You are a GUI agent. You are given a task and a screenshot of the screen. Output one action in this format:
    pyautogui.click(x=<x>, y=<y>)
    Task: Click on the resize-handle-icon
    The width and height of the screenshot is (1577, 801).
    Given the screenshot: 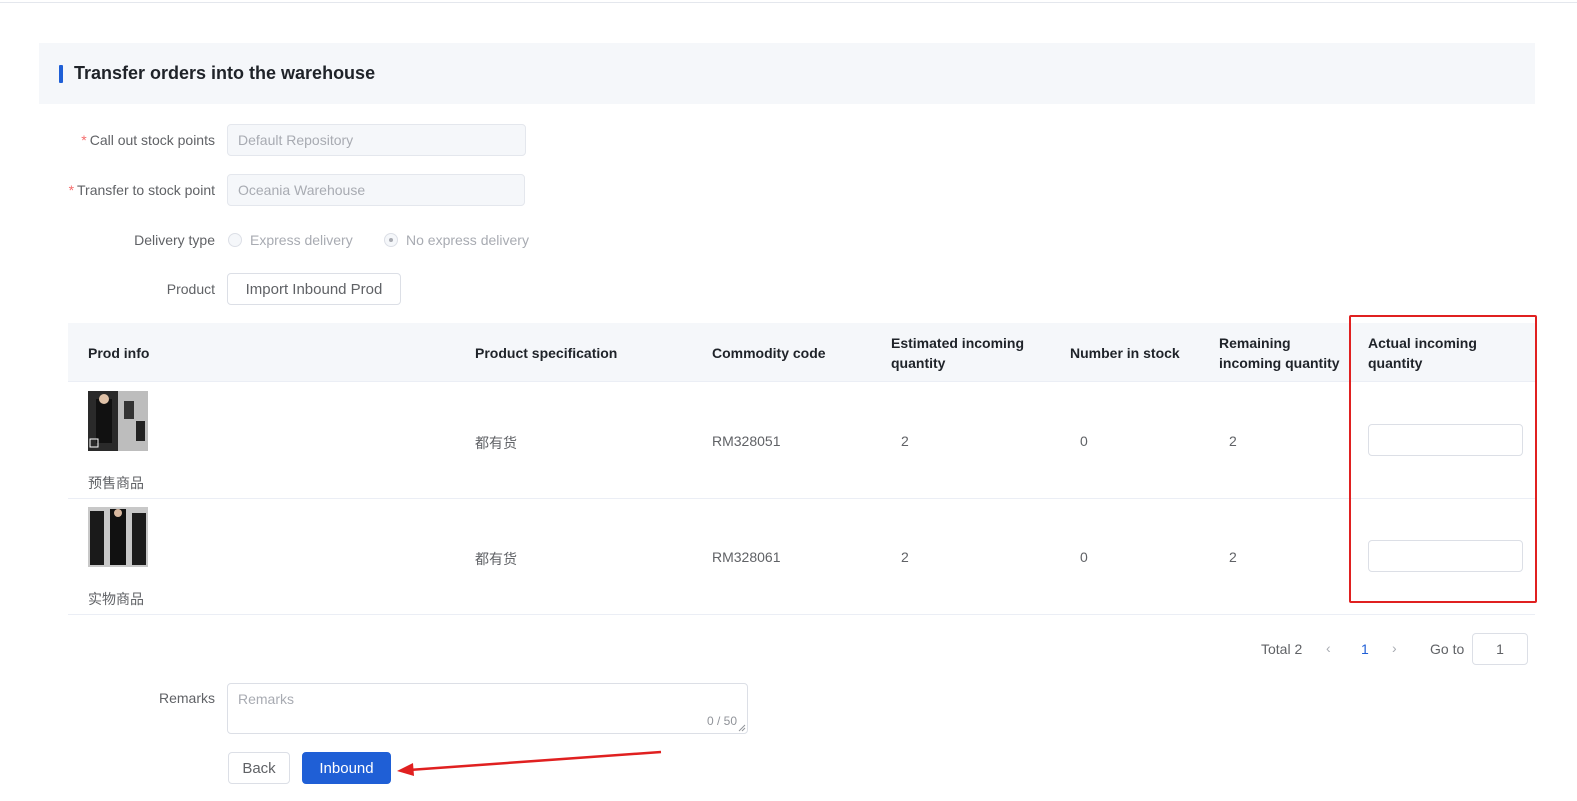 What is the action you would take?
    pyautogui.click(x=742, y=728)
    